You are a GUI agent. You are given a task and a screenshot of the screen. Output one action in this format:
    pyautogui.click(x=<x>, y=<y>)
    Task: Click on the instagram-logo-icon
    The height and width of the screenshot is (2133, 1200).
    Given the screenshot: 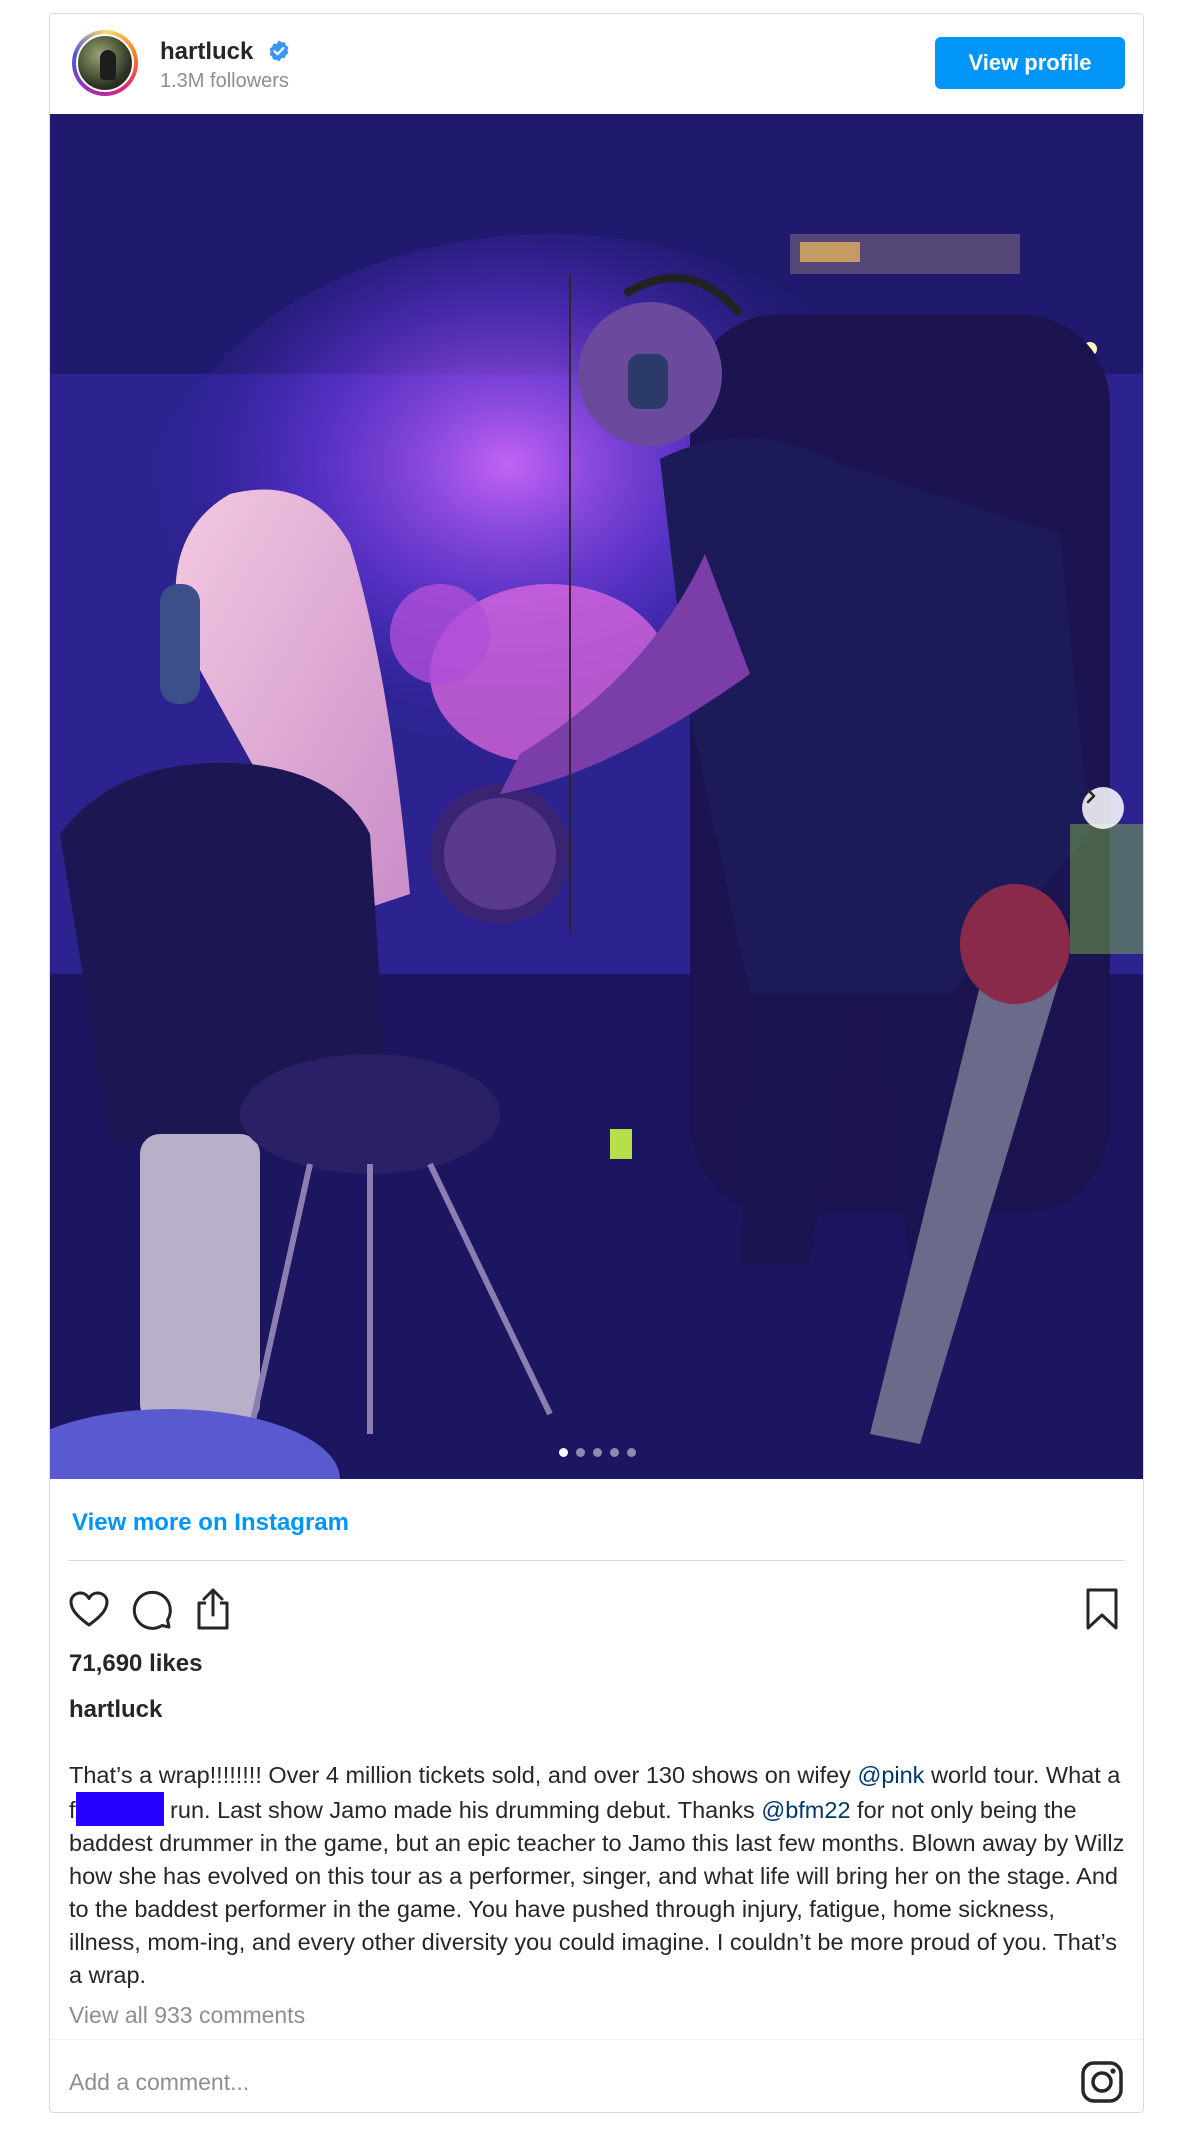 What is the action you would take?
    pyautogui.click(x=1102, y=2082)
    